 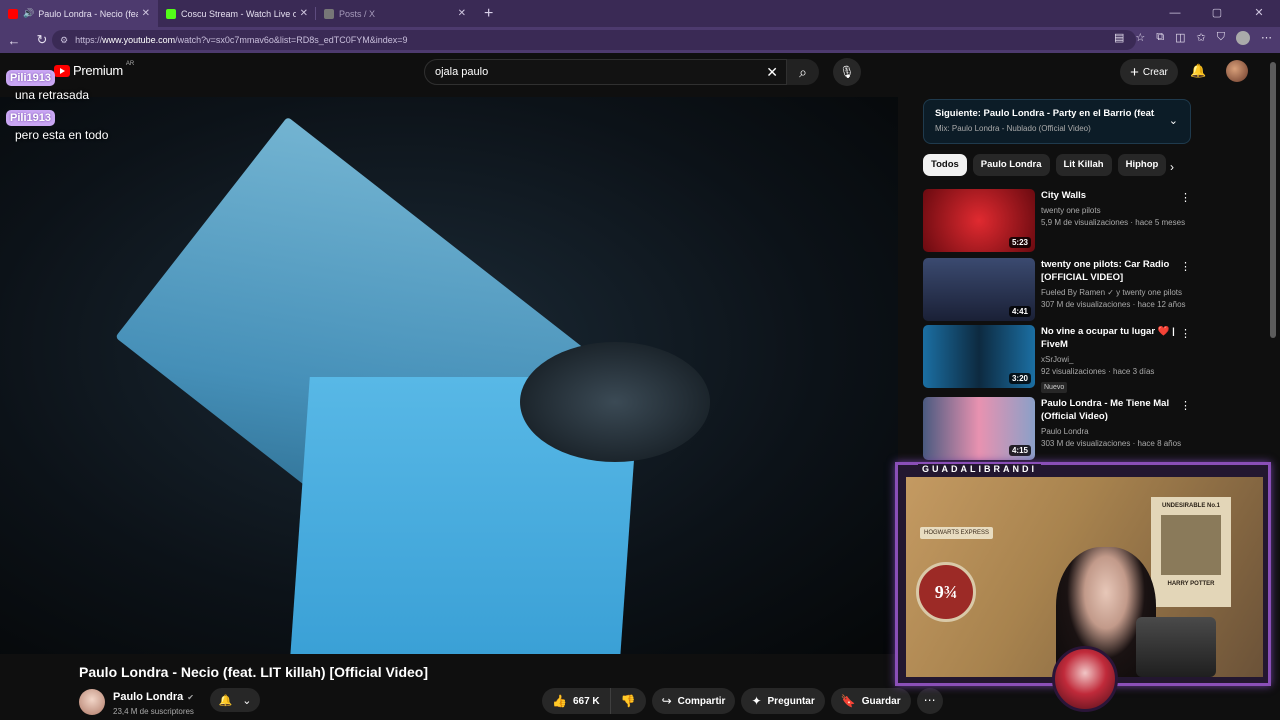 I want to click on poster-name: HARRY POTTER, so click(x=1191, y=584).